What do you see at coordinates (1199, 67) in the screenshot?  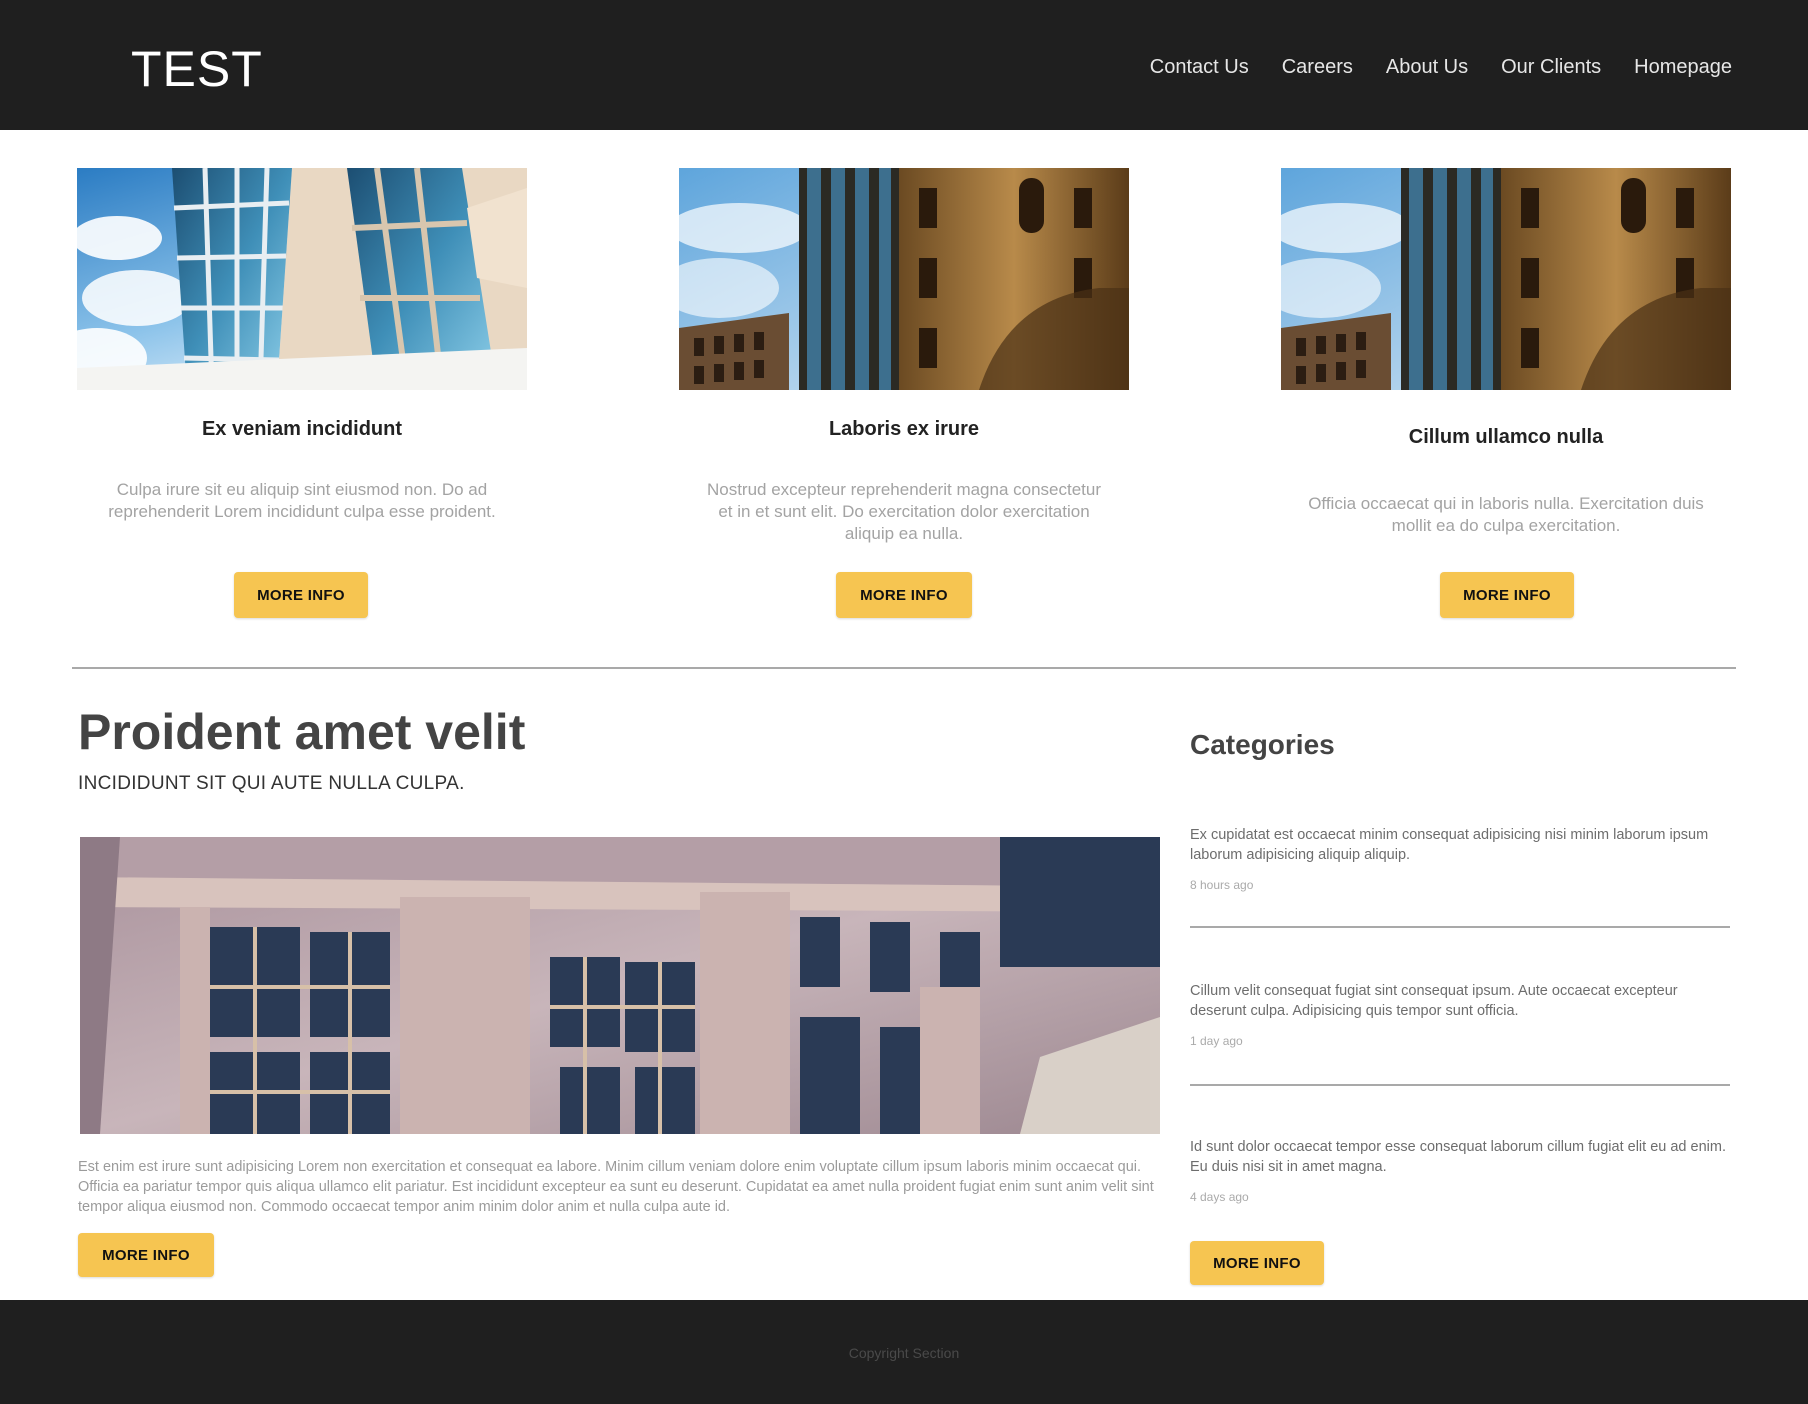 I see `nav-contact-us: Contact Us` at bounding box center [1199, 67].